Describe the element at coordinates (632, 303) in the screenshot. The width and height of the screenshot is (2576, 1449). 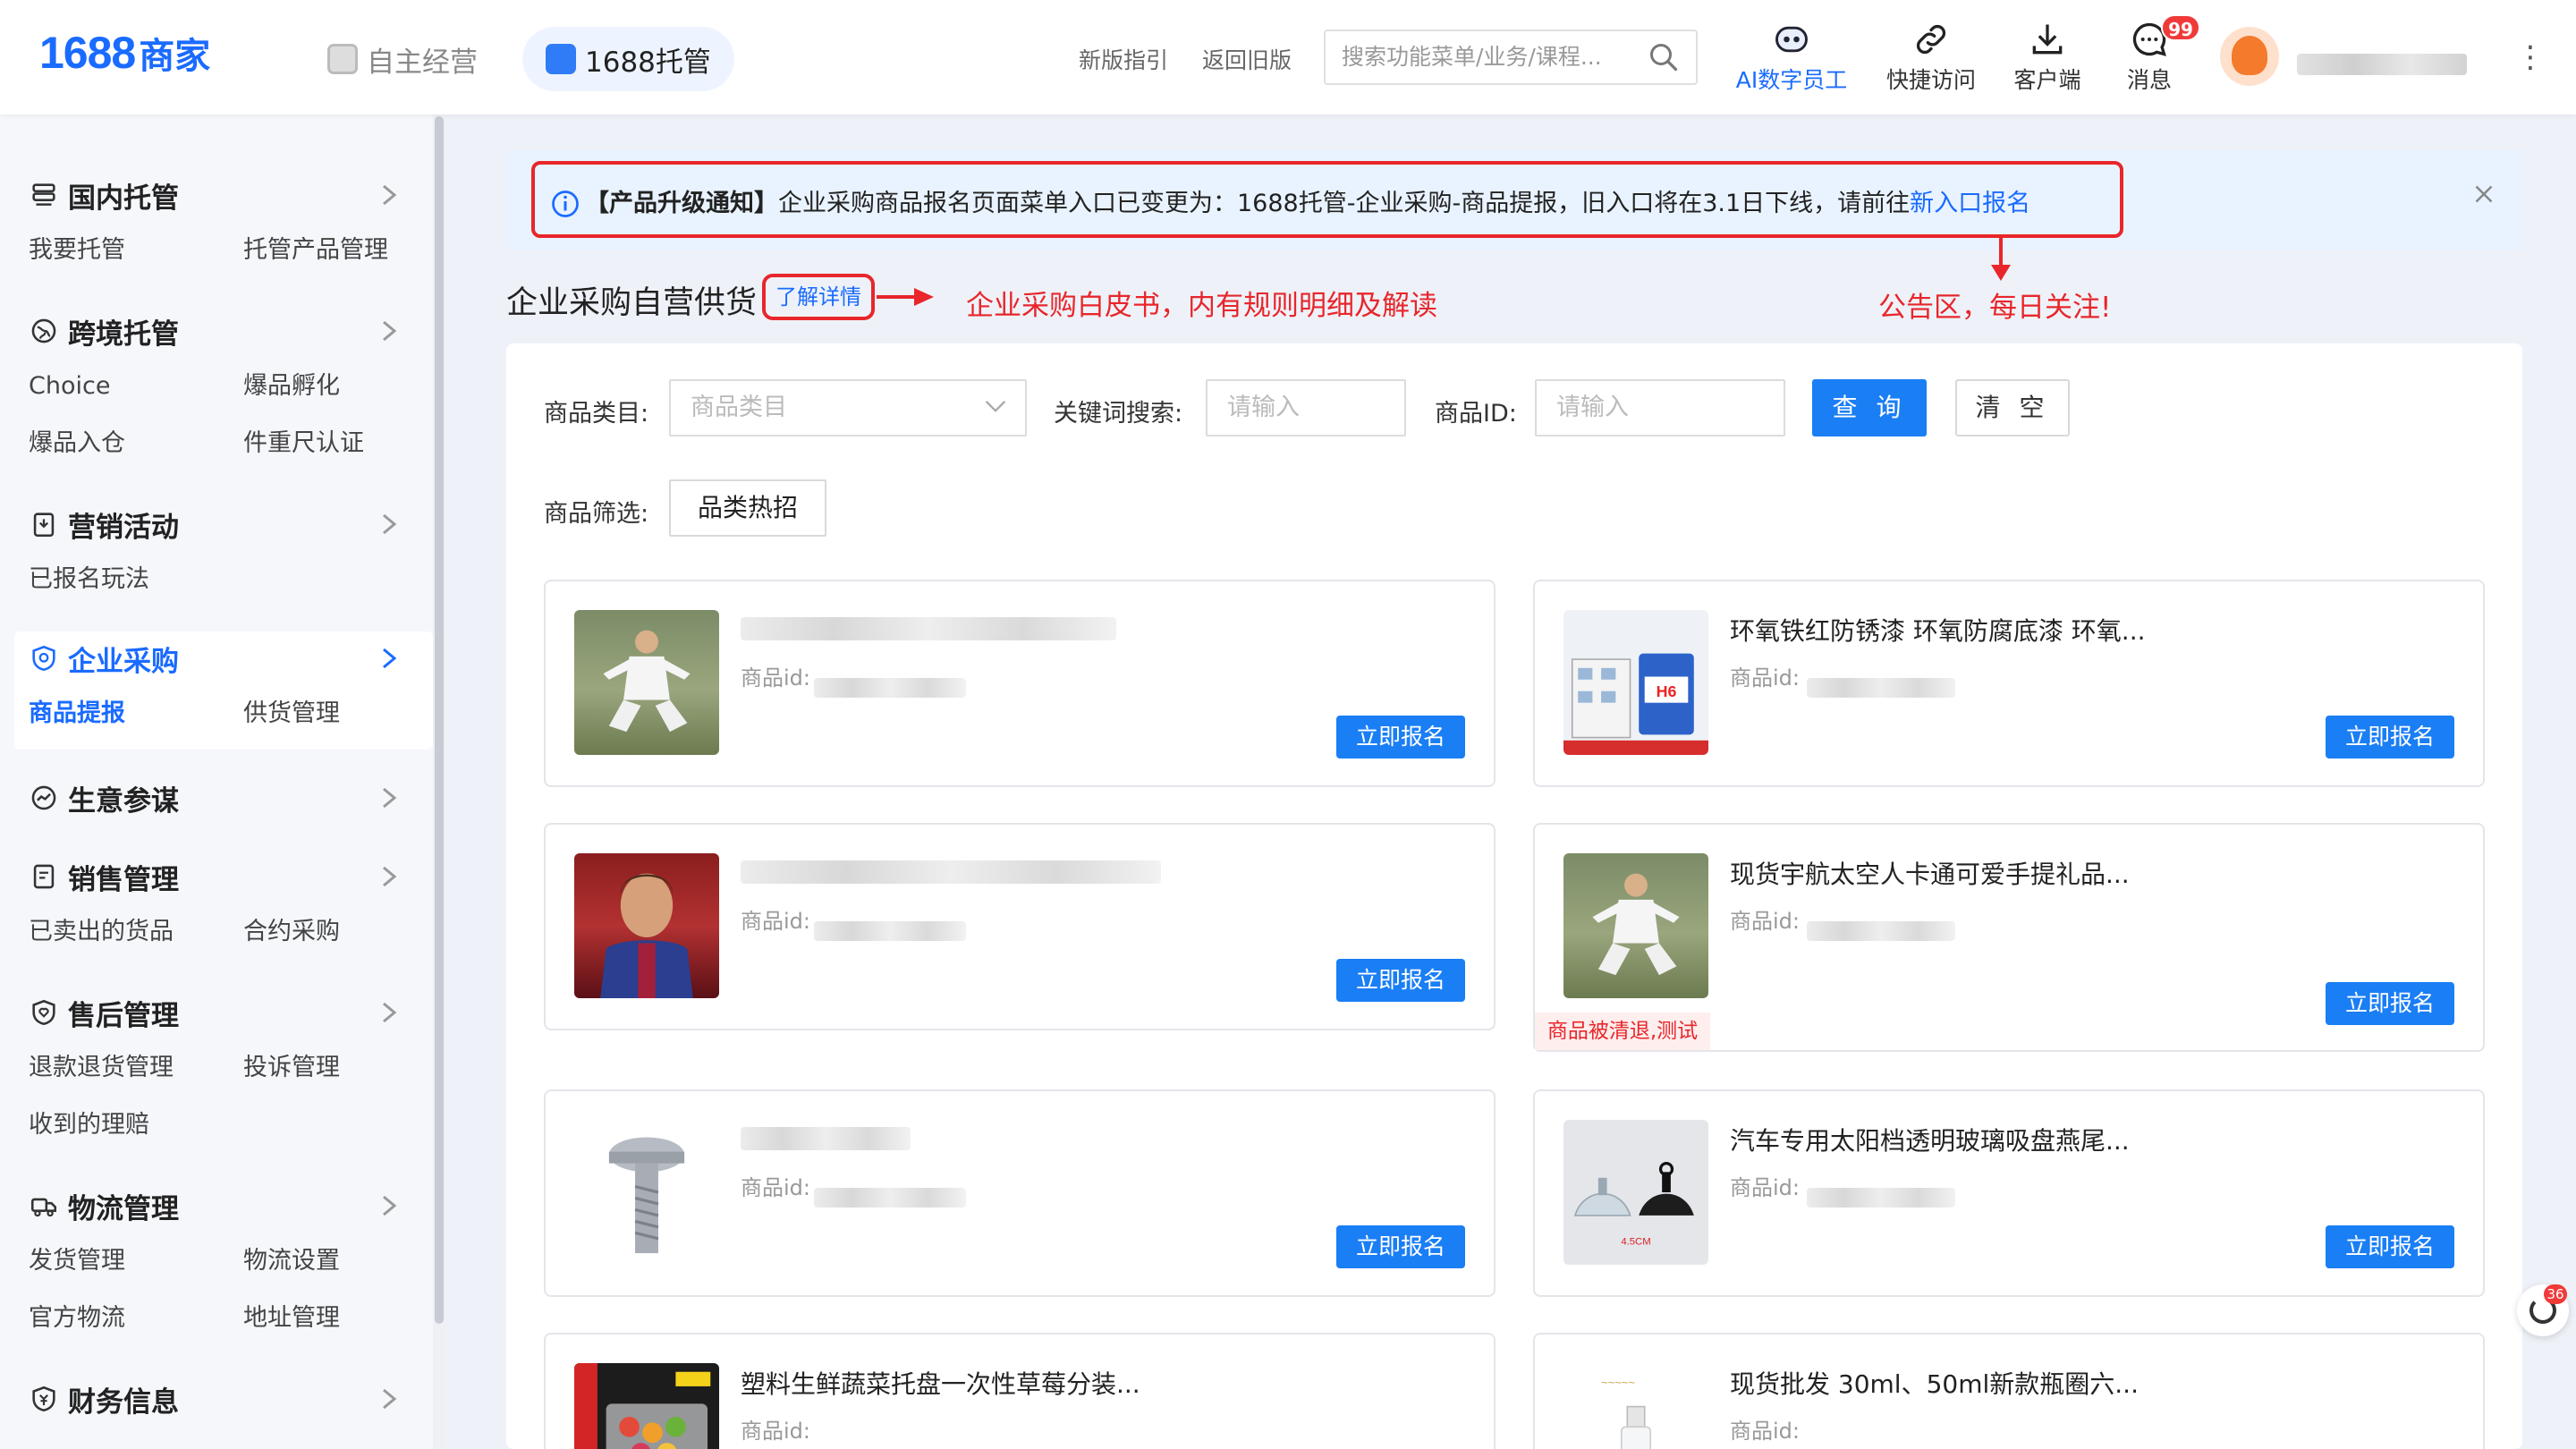
I see `page-title: 企业采购自营供货` at that location.